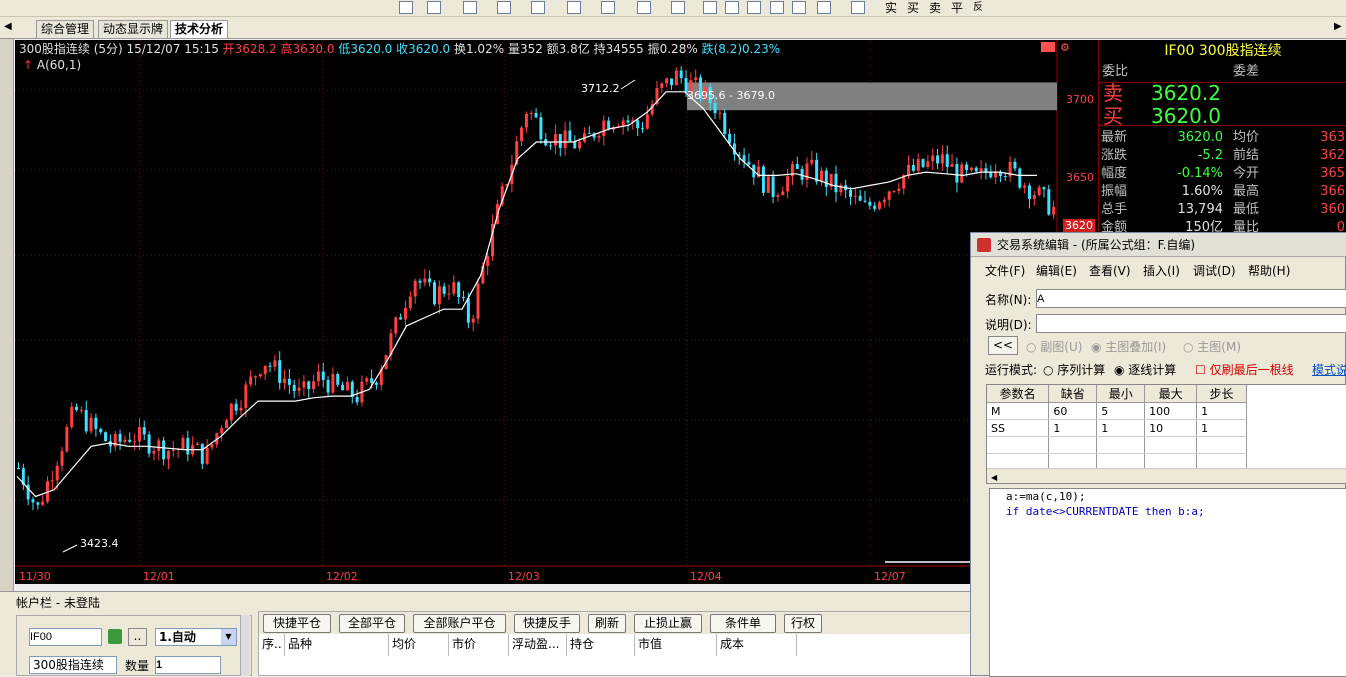 The image size is (1346, 677). I want to click on stop-loss-button: 止损止赢, so click(668, 623).